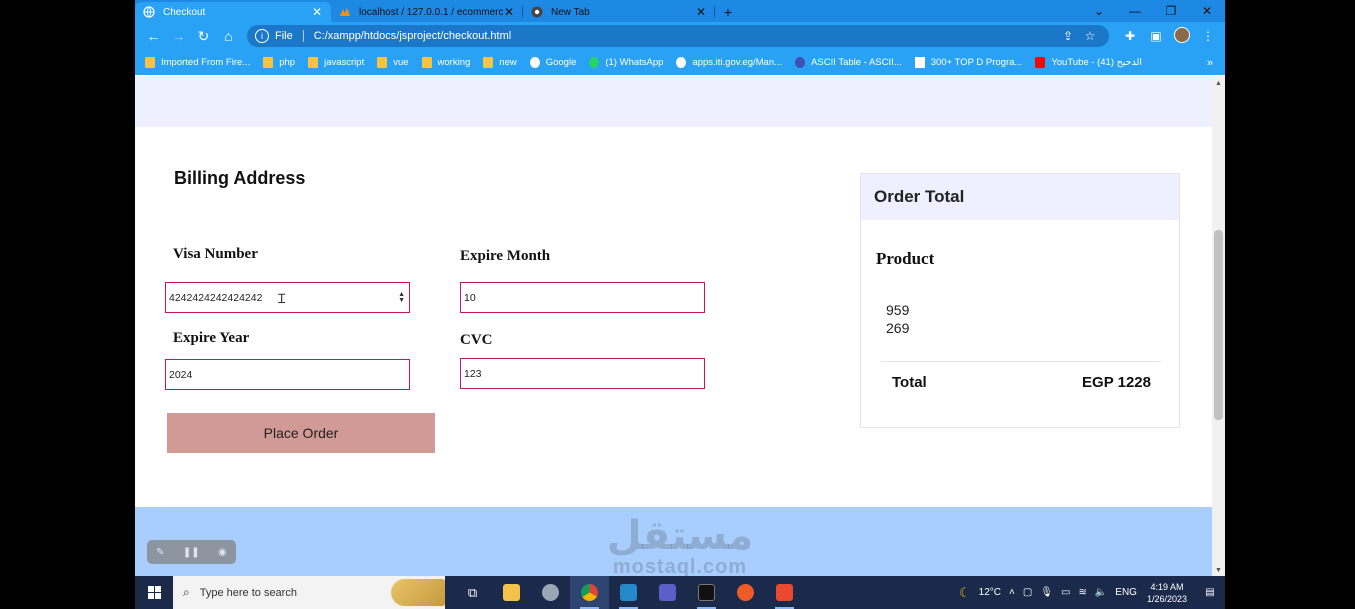  What do you see at coordinates (1068, 36) in the screenshot?
I see `share-icon: ⇪` at bounding box center [1068, 36].